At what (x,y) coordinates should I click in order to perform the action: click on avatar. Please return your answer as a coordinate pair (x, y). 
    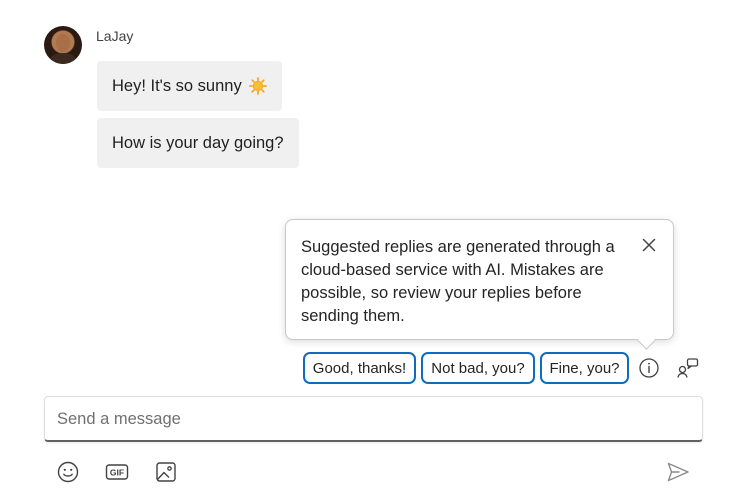
    Looking at the image, I should click on (63, 45).